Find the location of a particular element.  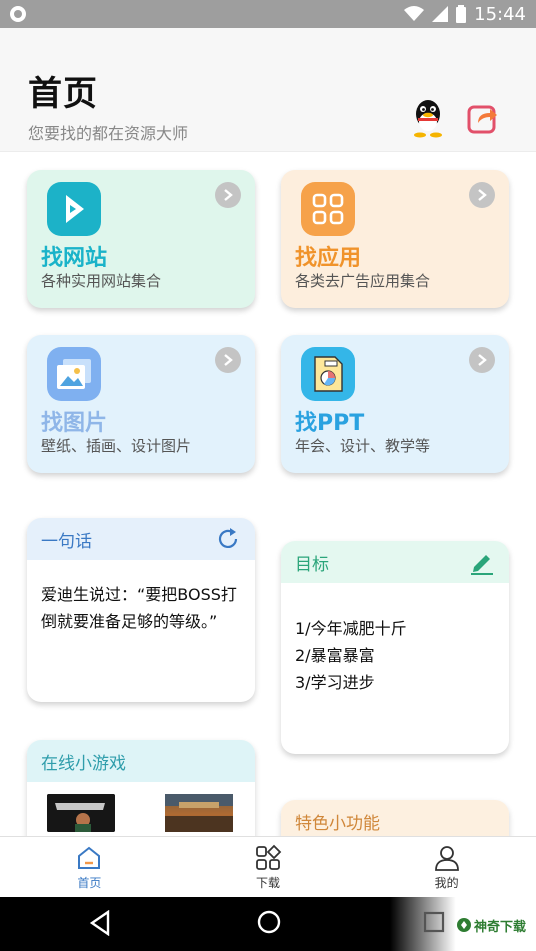

card-desc: 壁纸、插画、设计图片 is located at coordinates (116, 446).